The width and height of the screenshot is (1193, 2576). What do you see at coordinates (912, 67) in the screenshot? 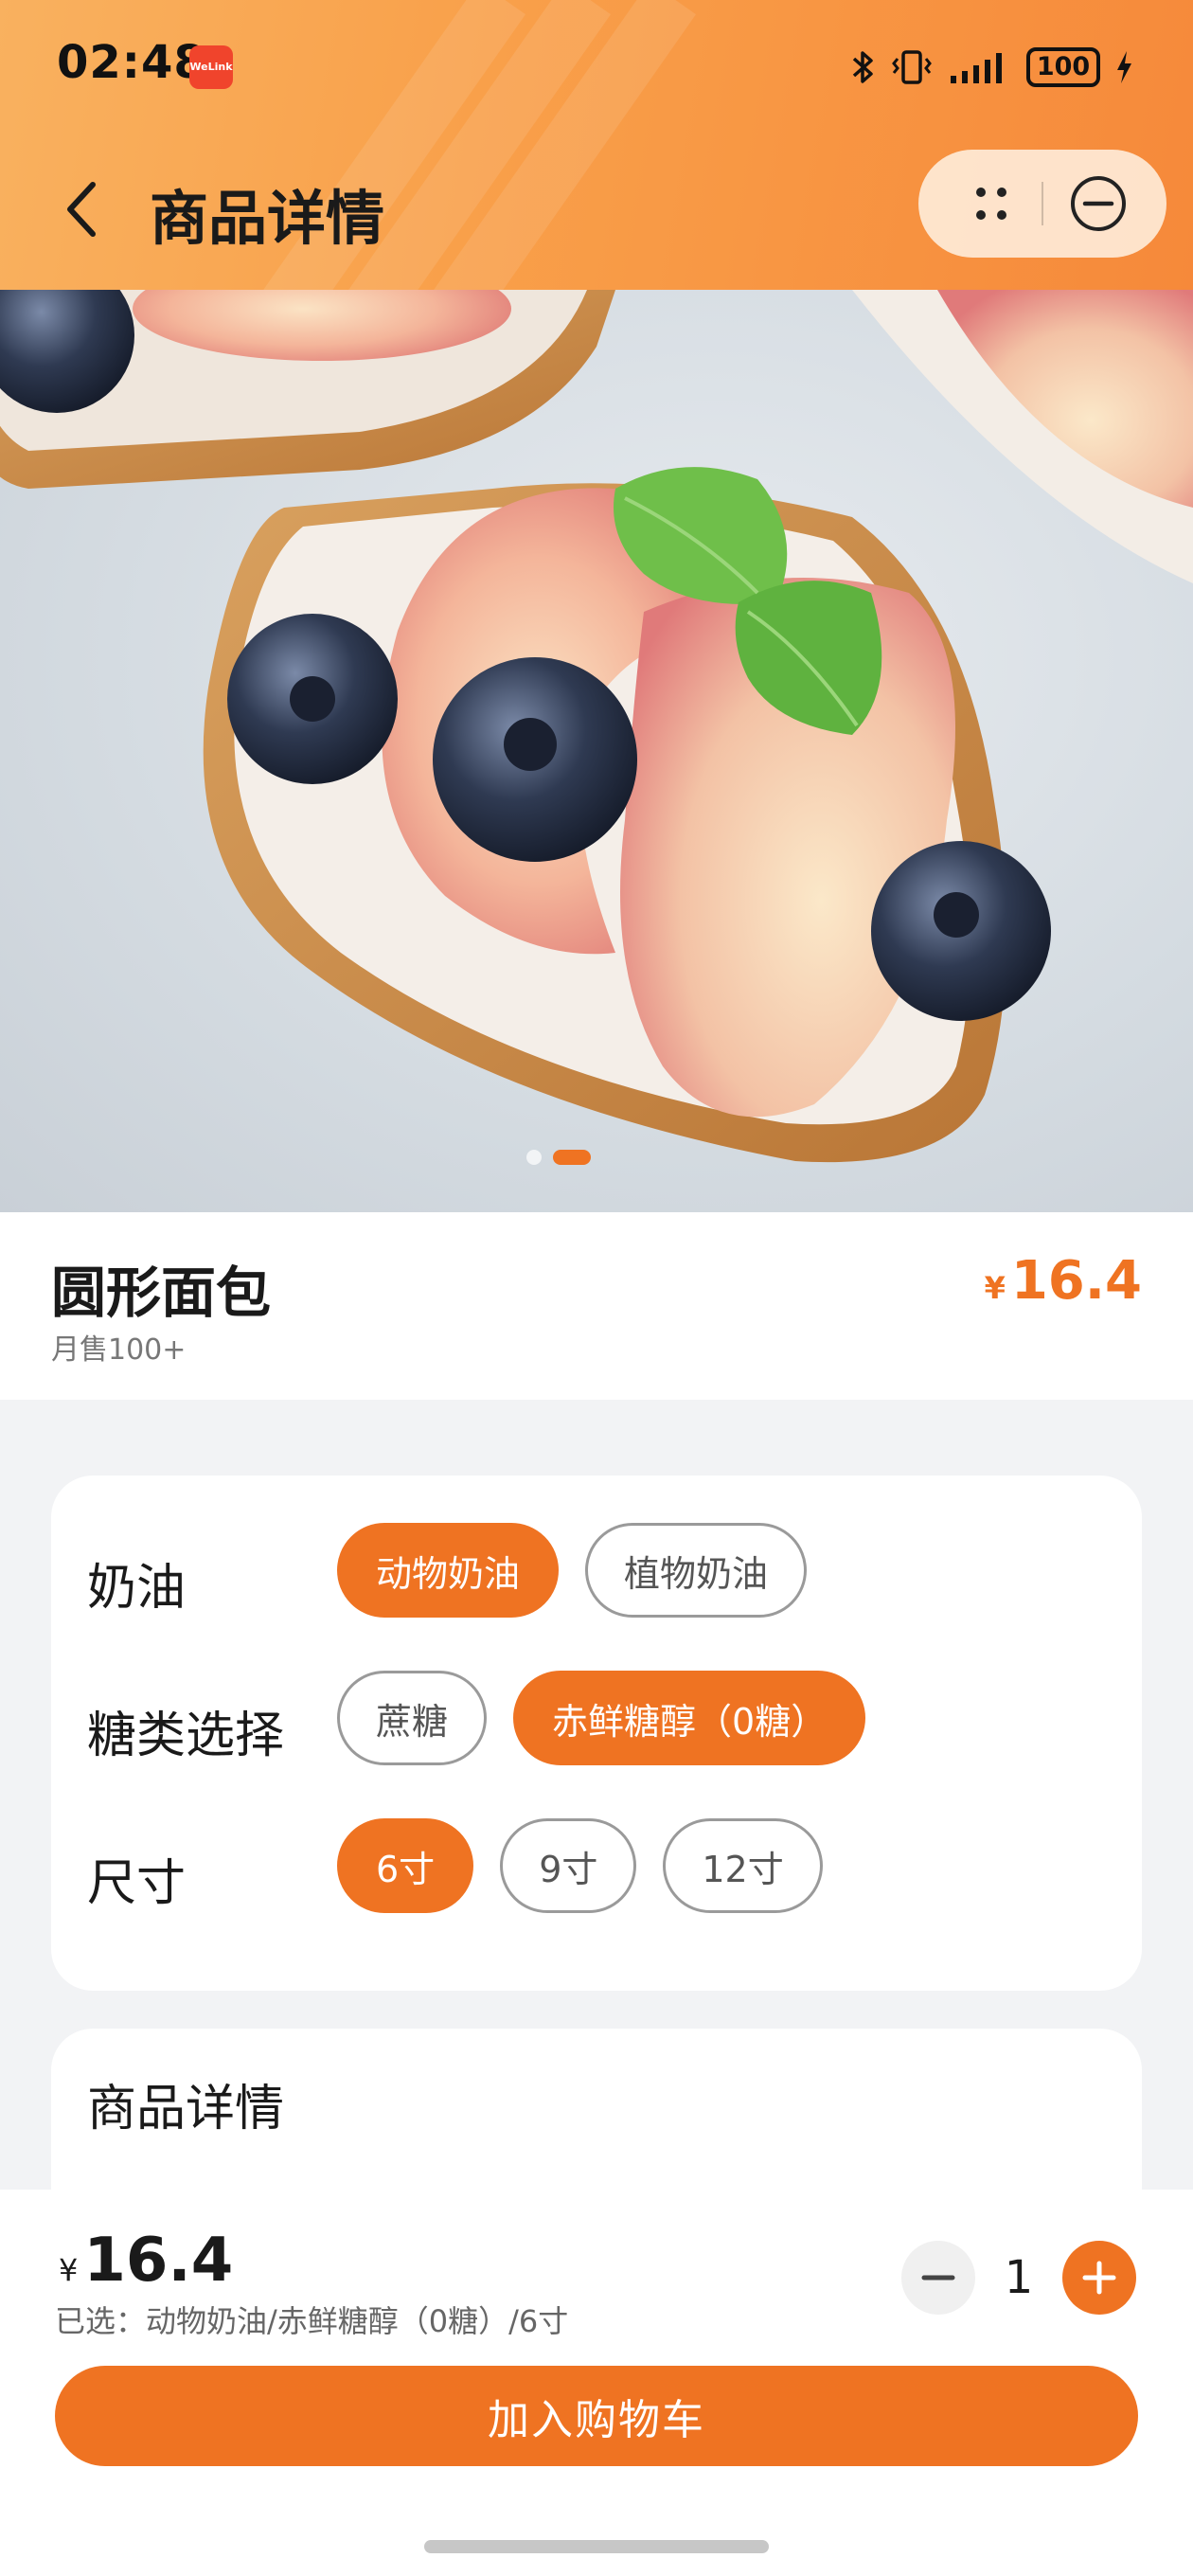
I see `vibrate-icon` at bounding box center [912, 67].